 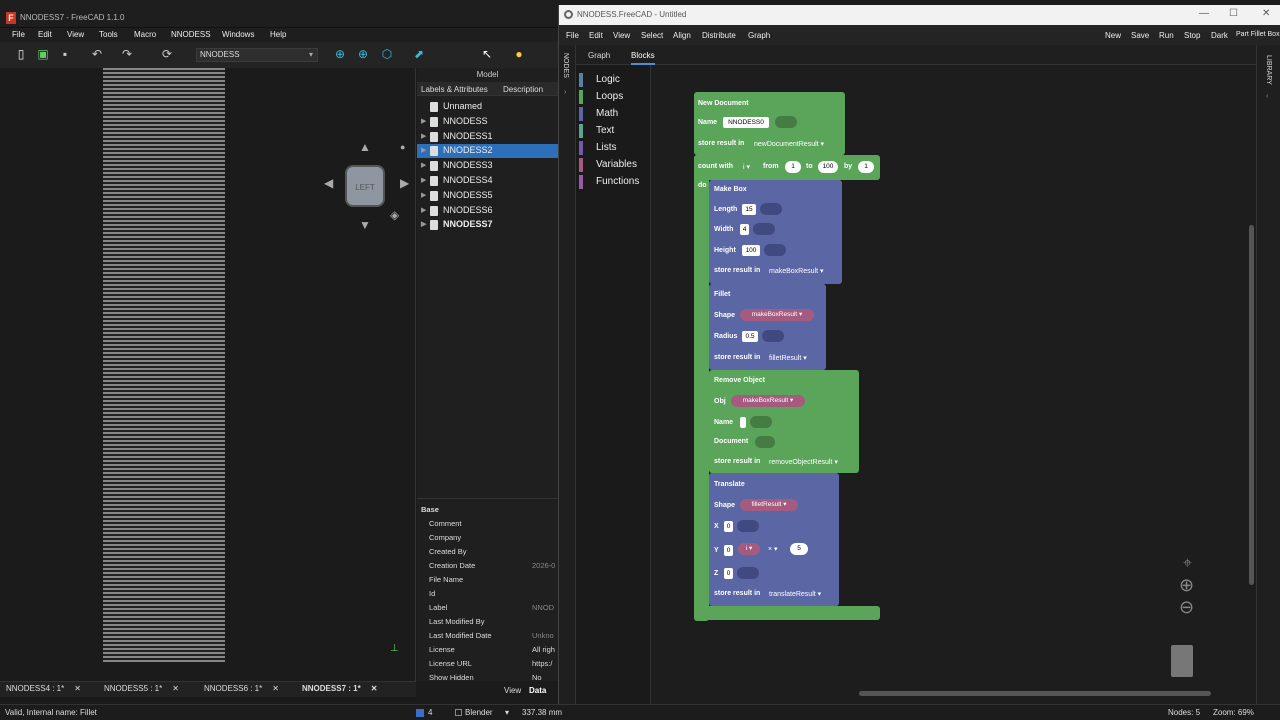 What do you see at coordinates (719, 35) in the screenshot?
I see `menu-distribute: Distribute` at bounding box center [719, 35].